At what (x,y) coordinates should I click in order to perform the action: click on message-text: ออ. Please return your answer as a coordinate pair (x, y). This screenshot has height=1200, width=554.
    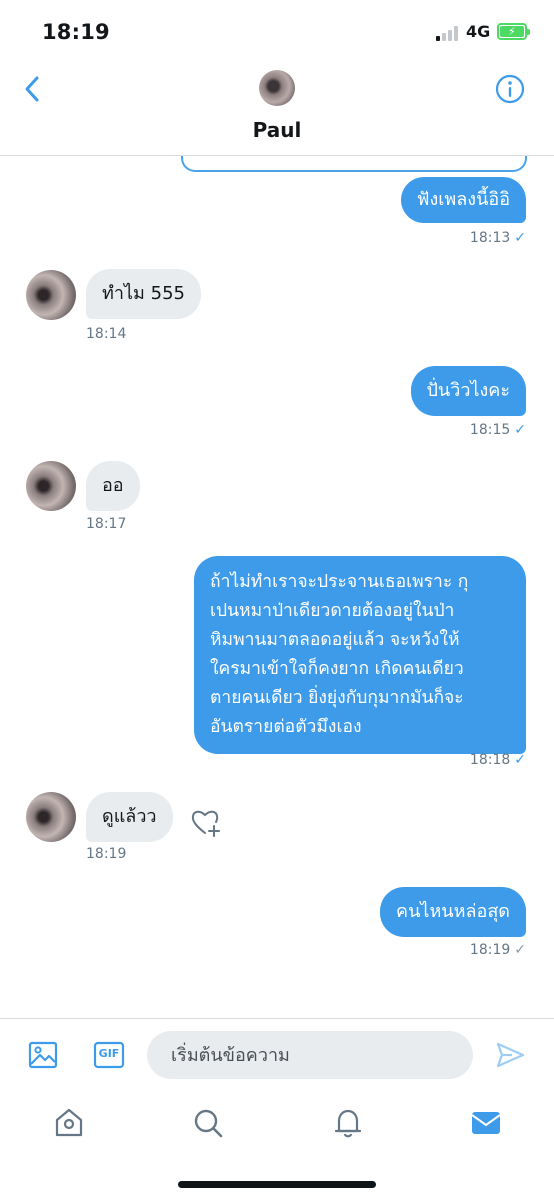
    Looking at the image, I should click on (113, 485).